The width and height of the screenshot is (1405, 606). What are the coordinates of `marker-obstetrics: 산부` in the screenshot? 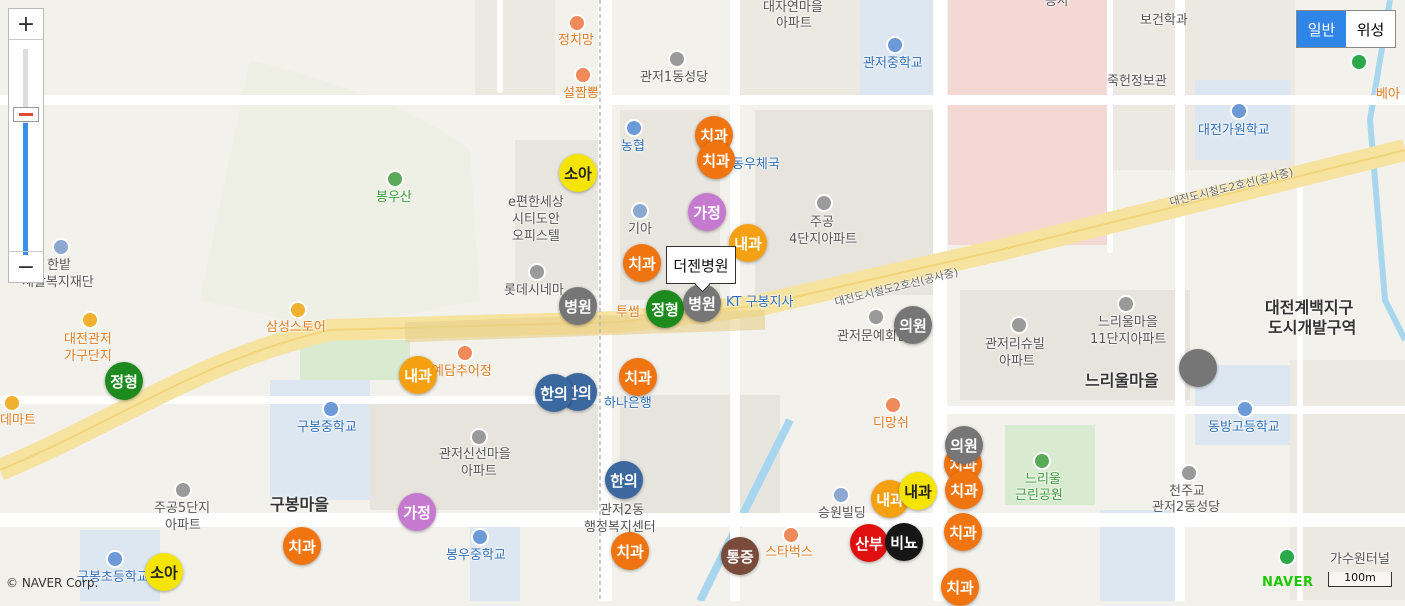 It's located at (869, 543).